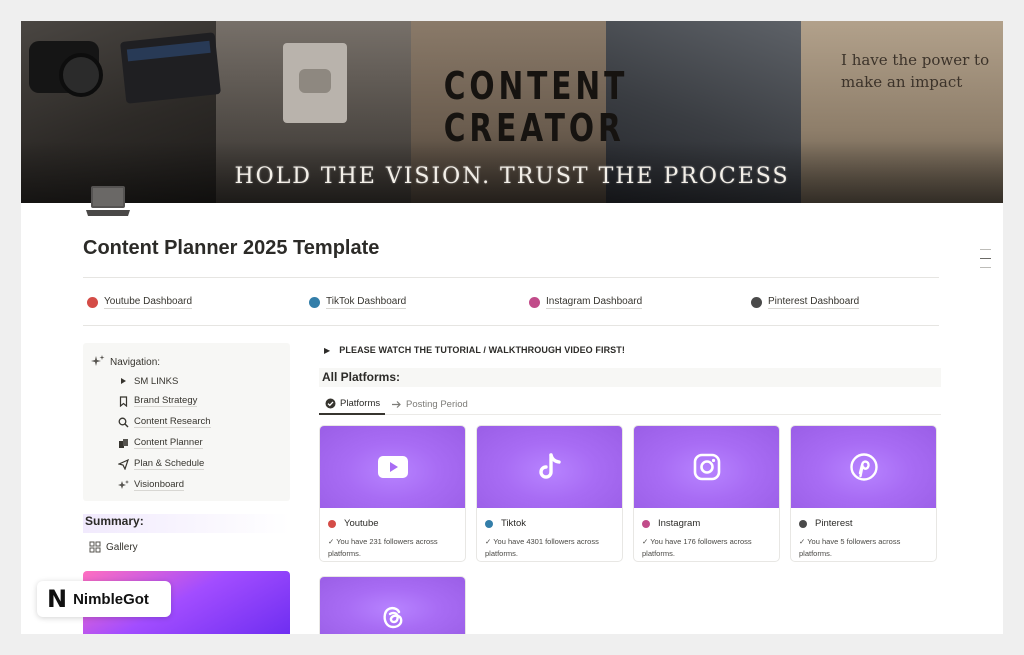  I want to click on card-name: Youtube, so click(361, 523).